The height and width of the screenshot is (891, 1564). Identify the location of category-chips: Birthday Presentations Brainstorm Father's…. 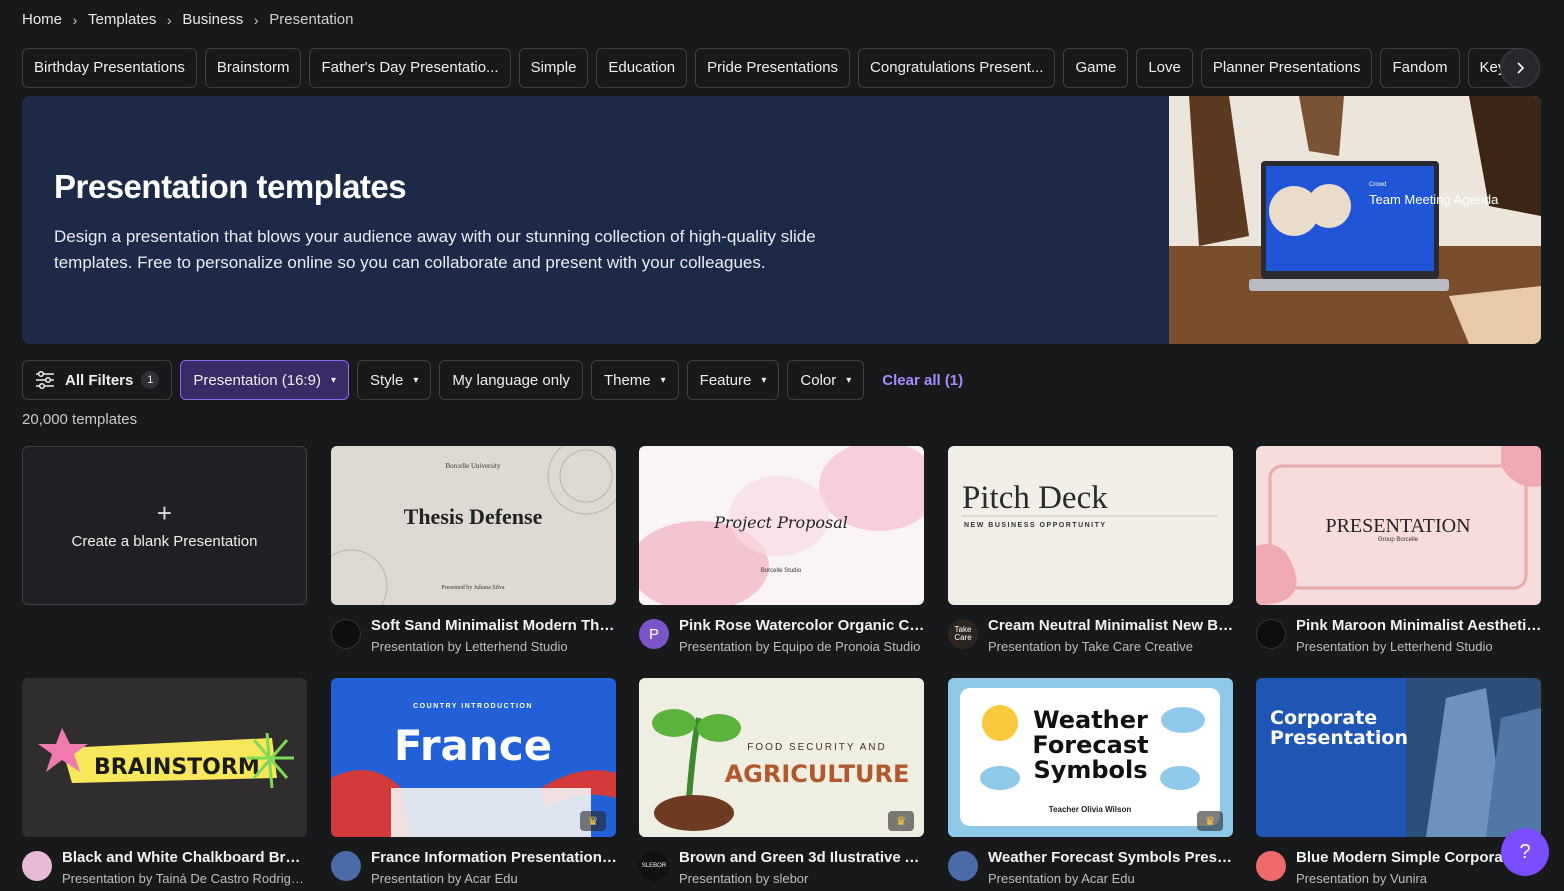
(782, 68).